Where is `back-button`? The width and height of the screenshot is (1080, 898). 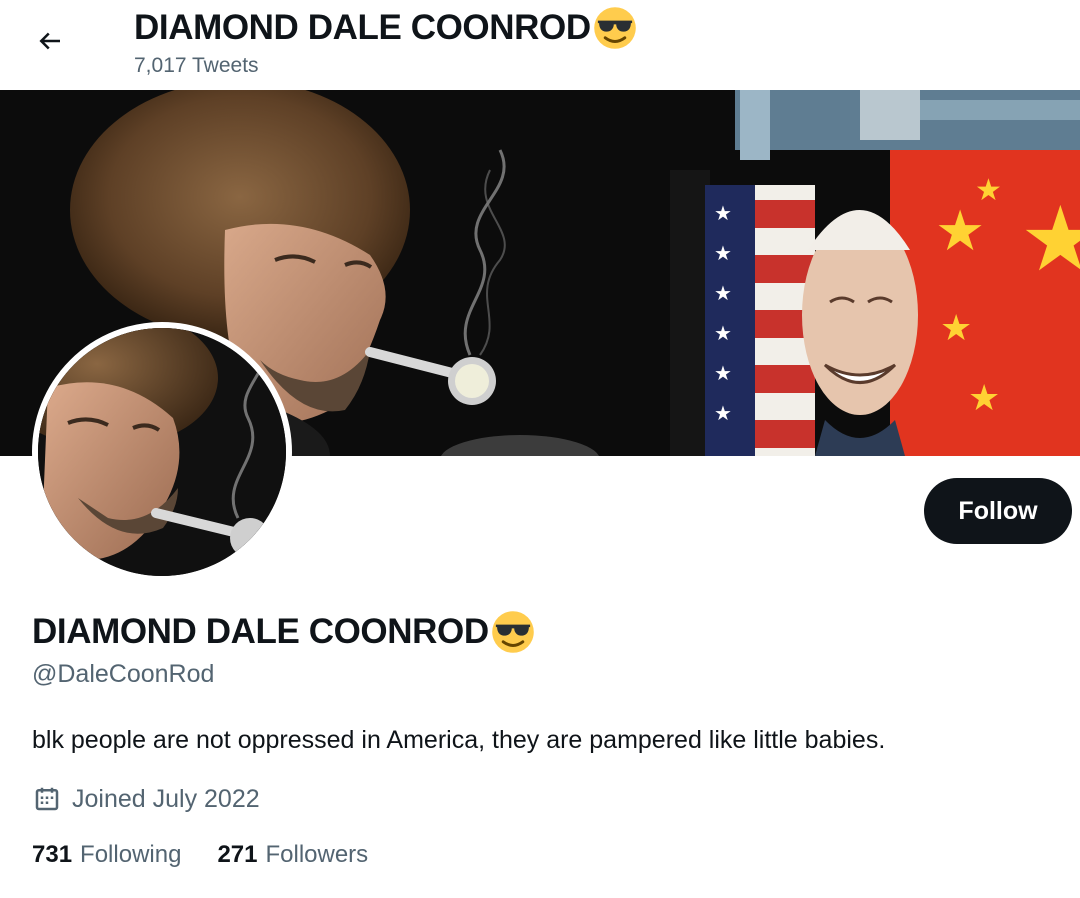
back-button is located at coordinates (50, 41).